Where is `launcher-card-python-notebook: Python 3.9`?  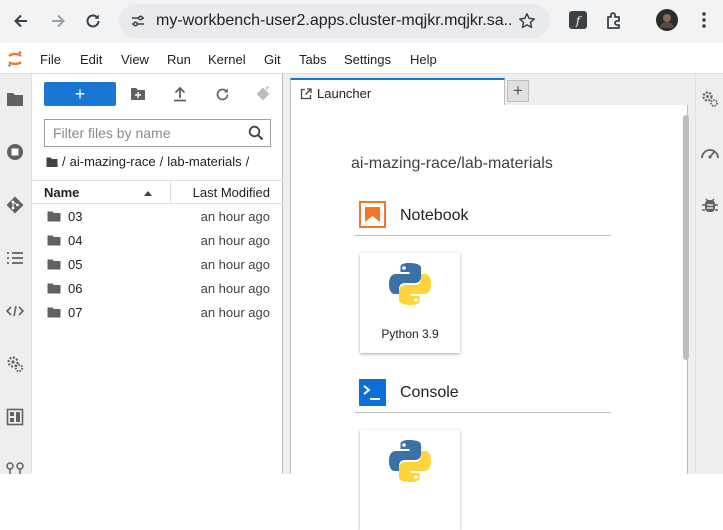
launcher-card-python-notebook: Python 3.9 is located at coordinates (410, 303).